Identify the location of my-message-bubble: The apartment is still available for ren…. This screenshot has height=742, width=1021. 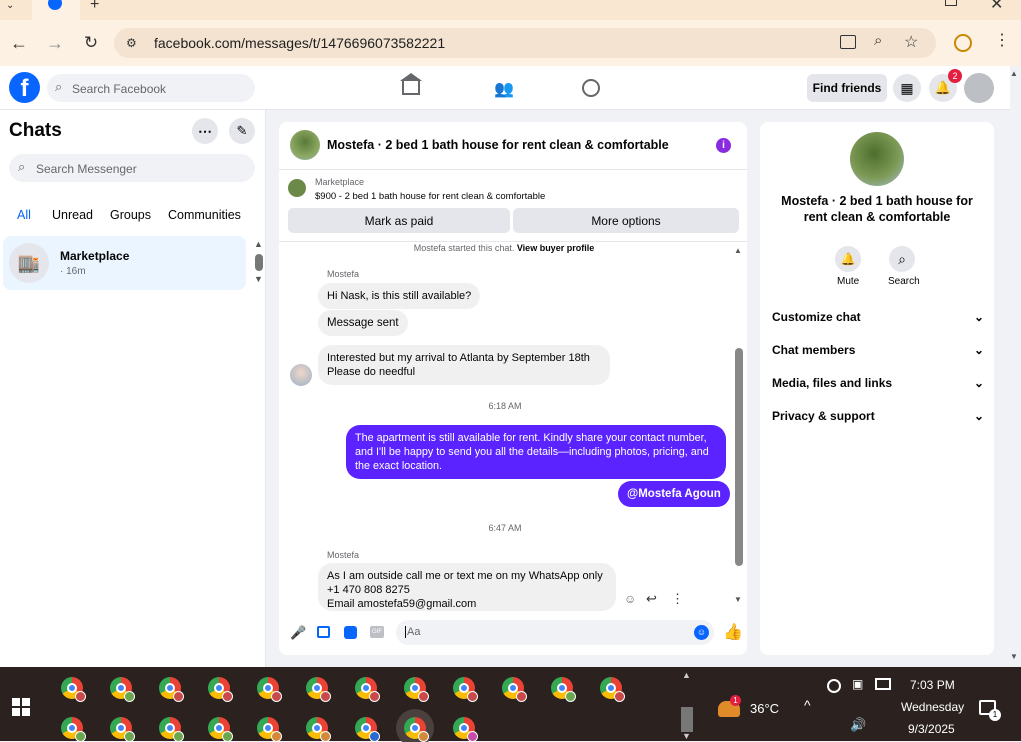
(536, 452).